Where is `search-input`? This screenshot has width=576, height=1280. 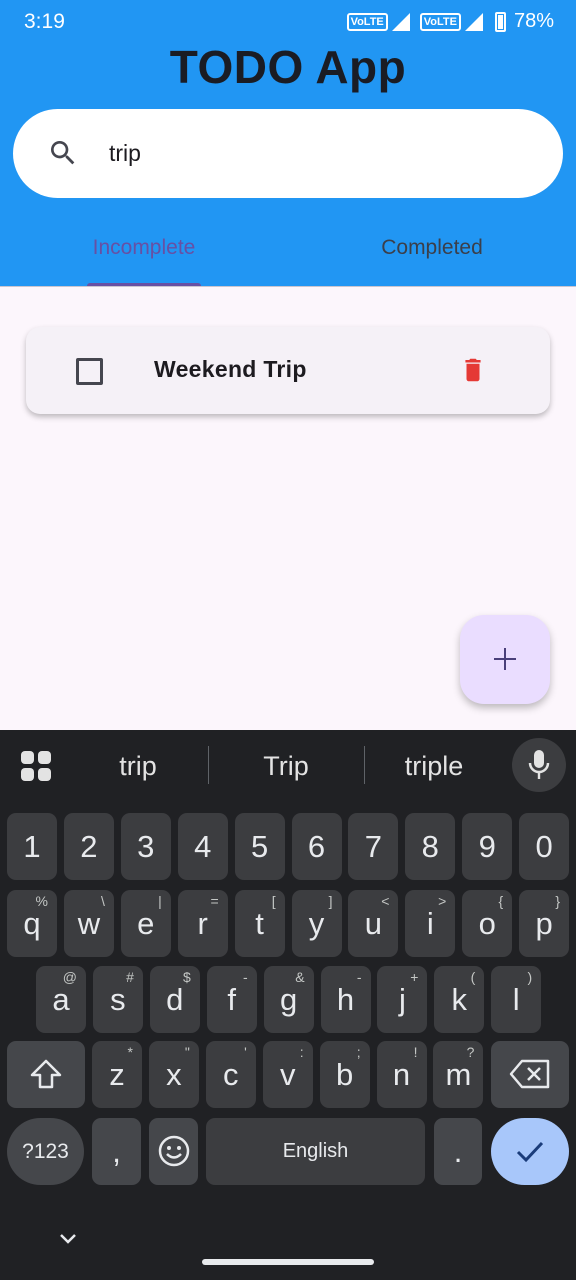 search-input is located at coordinates (319, 153).